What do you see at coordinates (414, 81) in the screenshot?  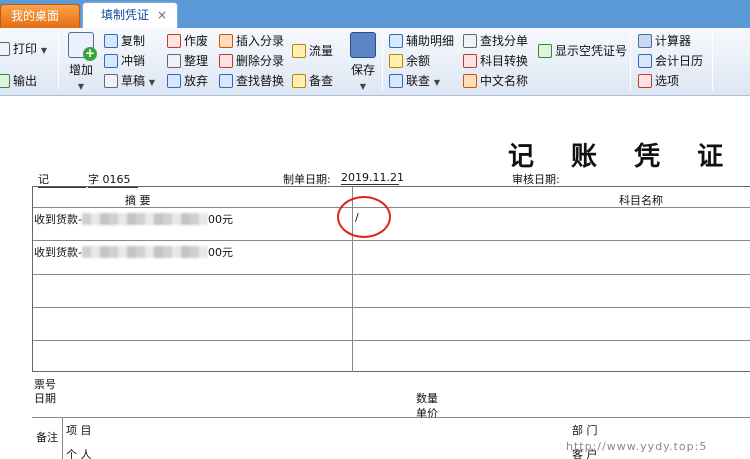 I see `link-query-button: 联查 ▼` at bounding box center [414, 81].